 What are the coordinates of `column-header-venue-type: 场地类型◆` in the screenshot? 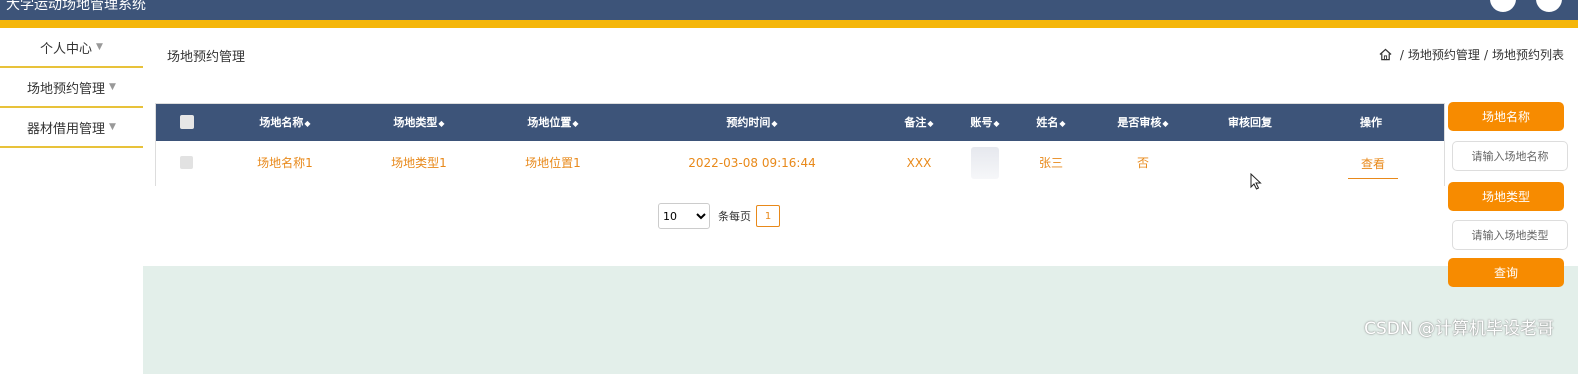 It's located at (418, 122).